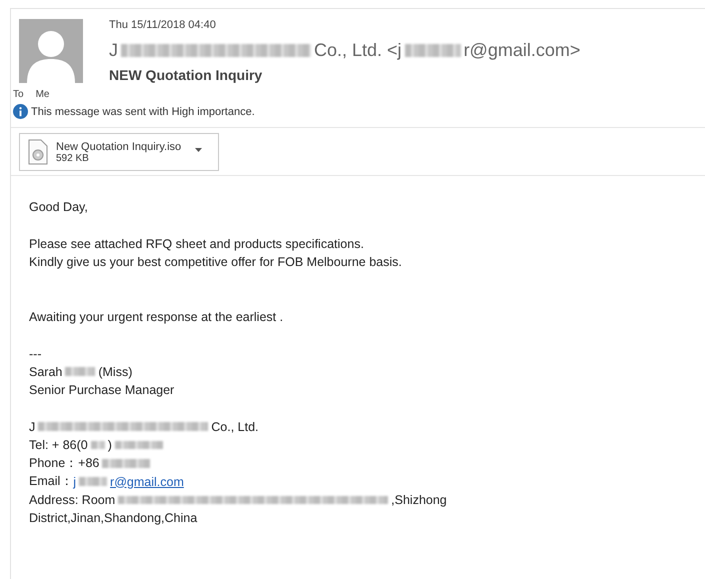 This screenshot has height=579, width=705. What do you see at coordinates (198, 150) in the screenshot?
I see `caret-icon` at bounding box center [198, 150].